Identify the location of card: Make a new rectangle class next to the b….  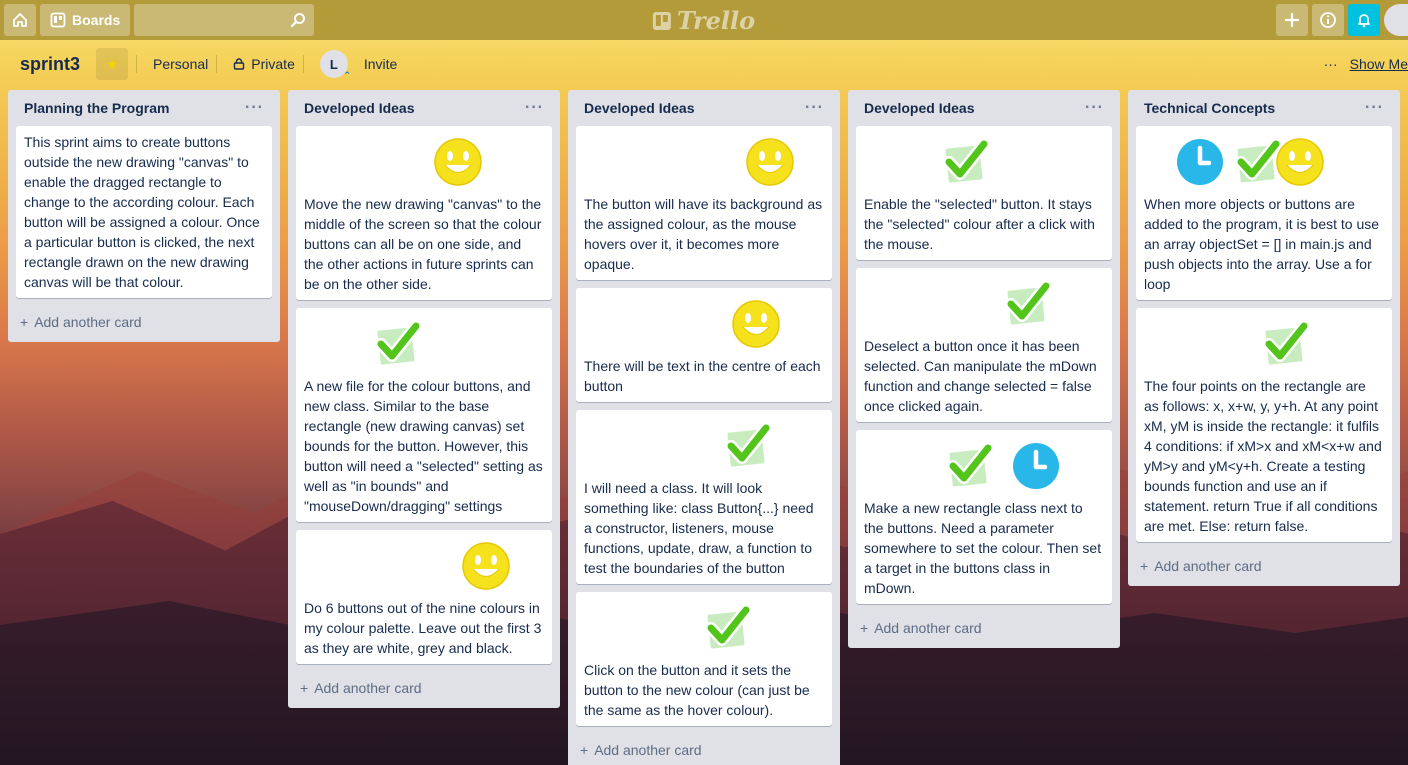
(984, 517).